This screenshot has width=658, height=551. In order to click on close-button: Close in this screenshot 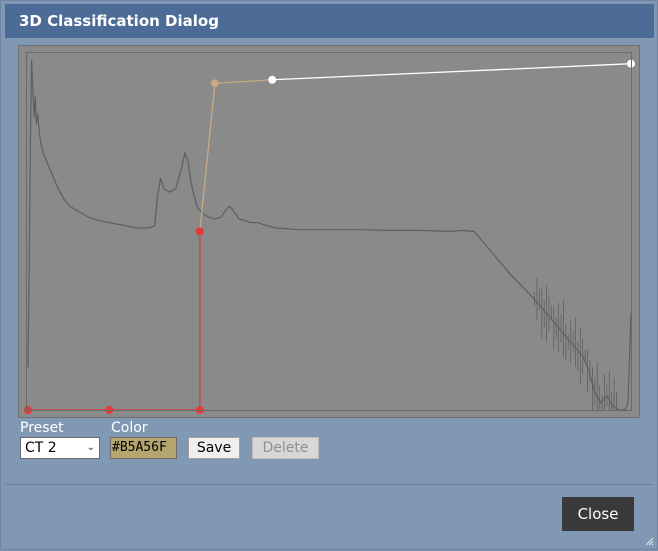, I will do `click(598, 514)`.